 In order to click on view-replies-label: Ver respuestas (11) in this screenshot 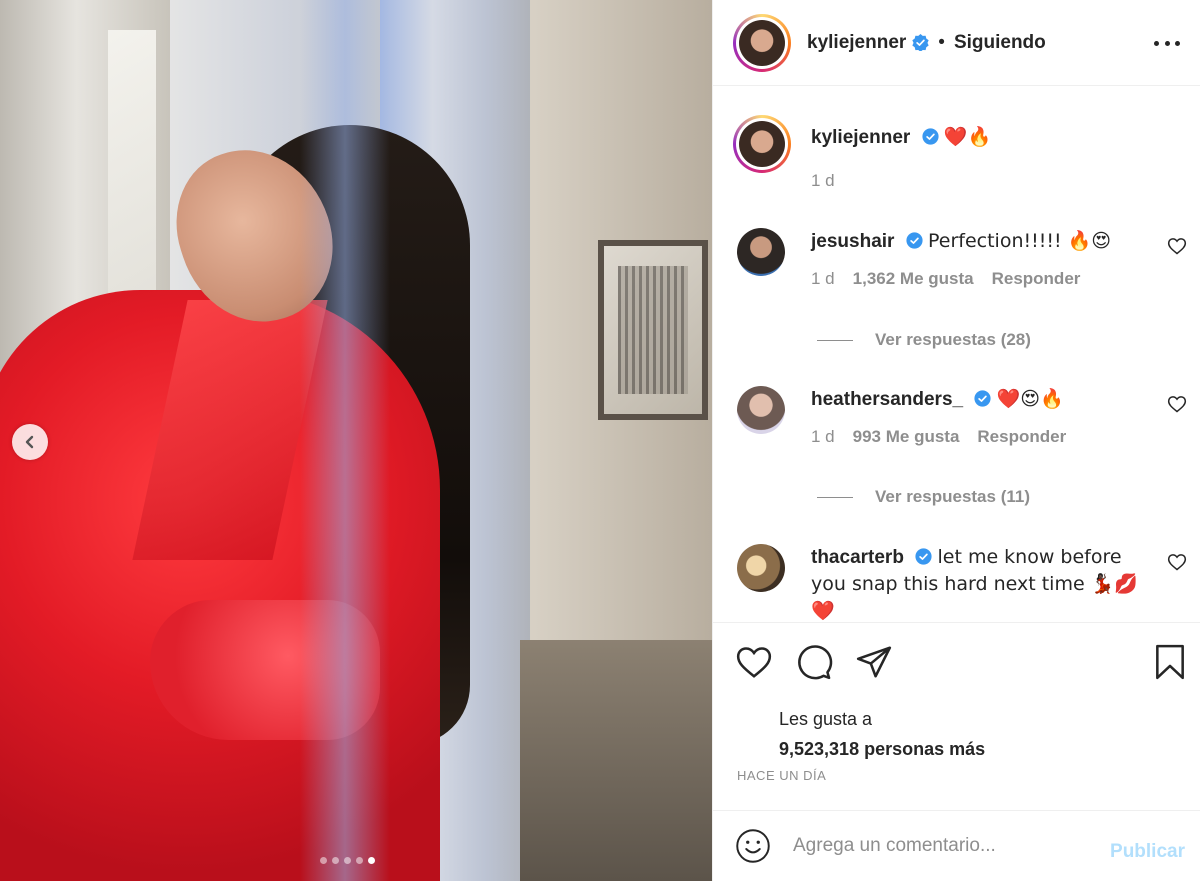, I will do `click(952, 496)`.